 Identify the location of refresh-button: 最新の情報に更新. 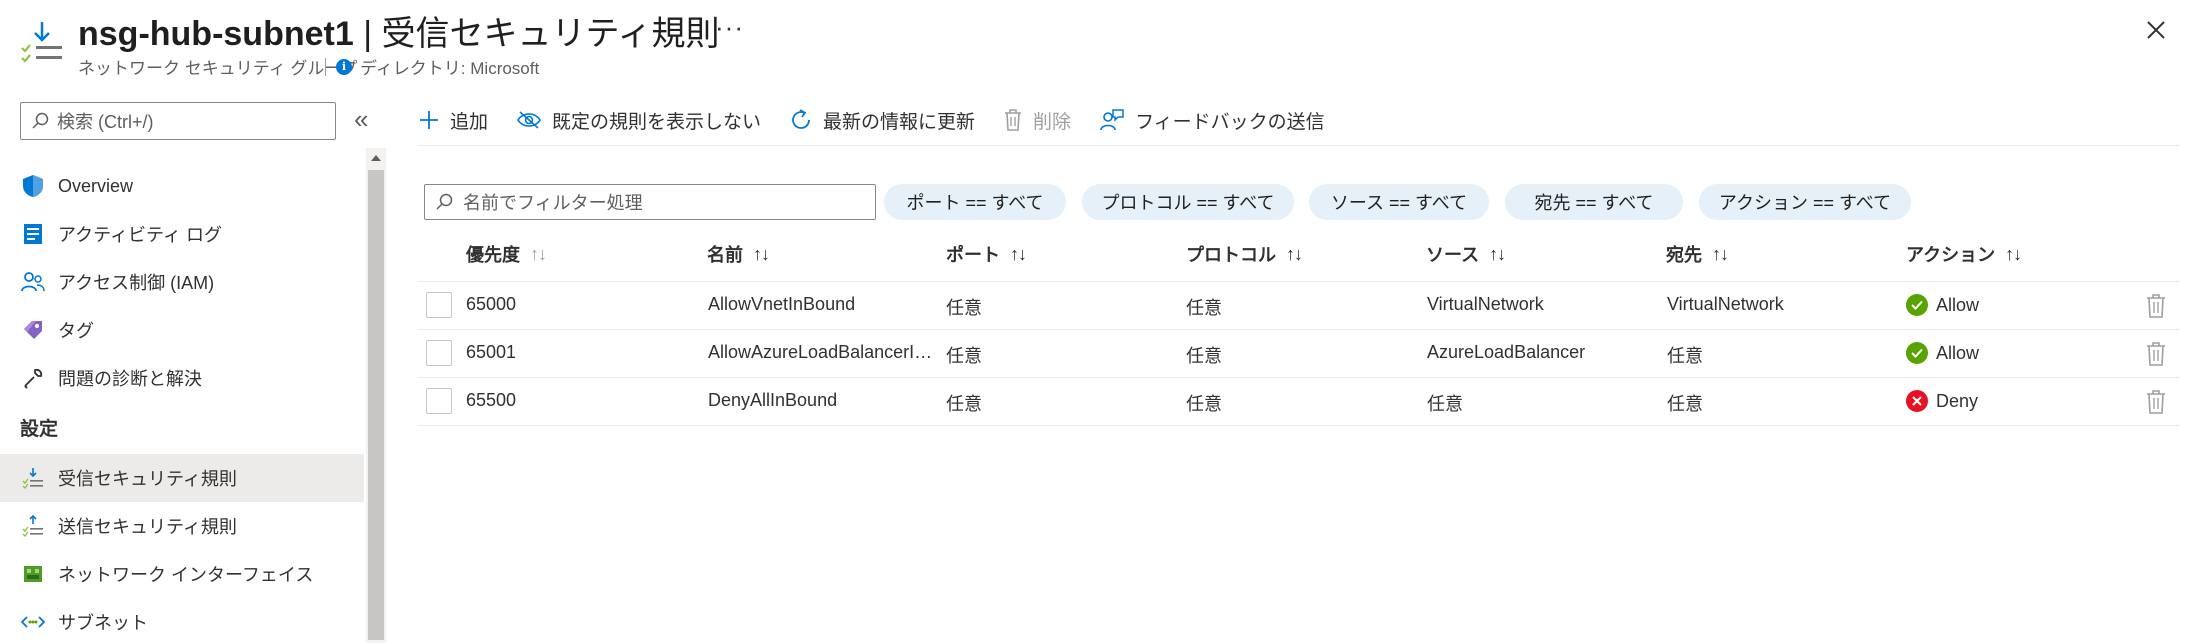
(882, 120).